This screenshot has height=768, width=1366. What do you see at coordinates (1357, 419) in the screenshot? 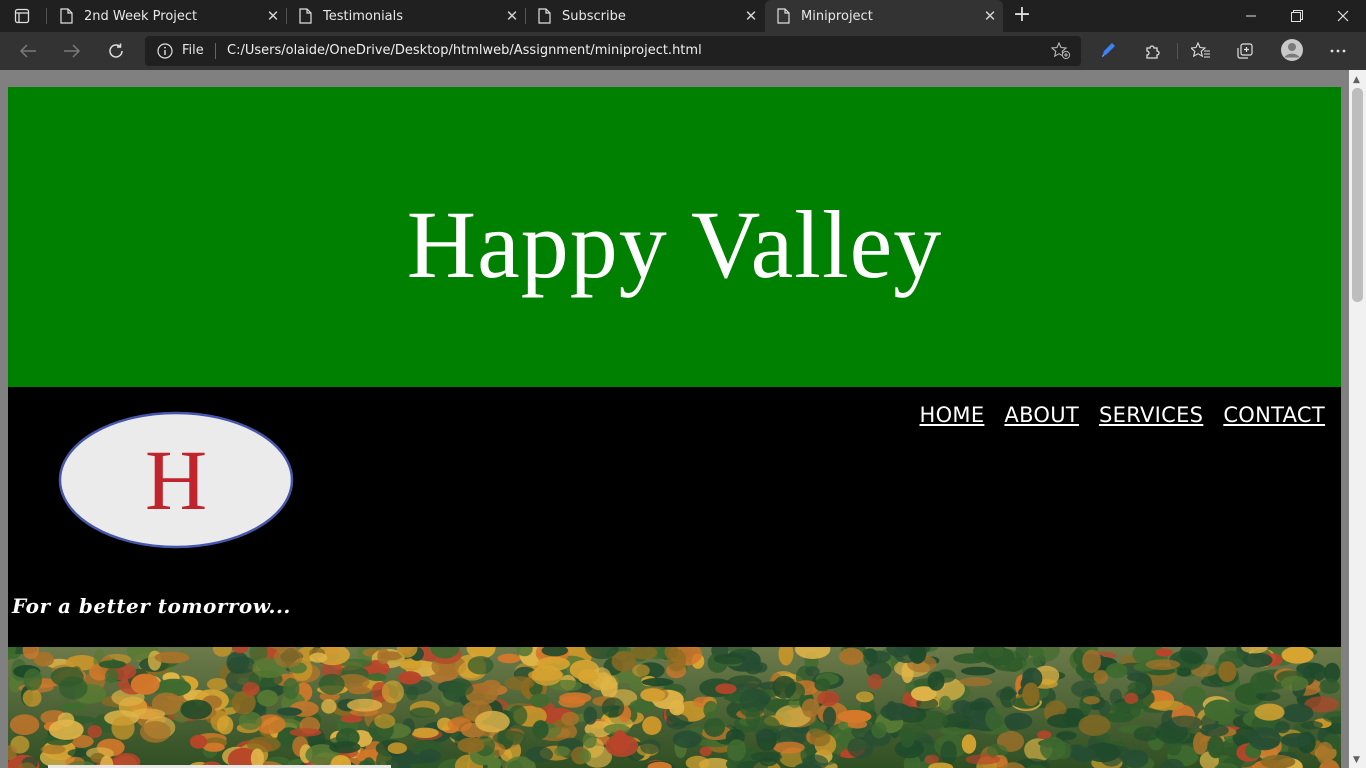
I see `vertical-scrollbar: ▲ ▼` at bounding box center [1357, 419].